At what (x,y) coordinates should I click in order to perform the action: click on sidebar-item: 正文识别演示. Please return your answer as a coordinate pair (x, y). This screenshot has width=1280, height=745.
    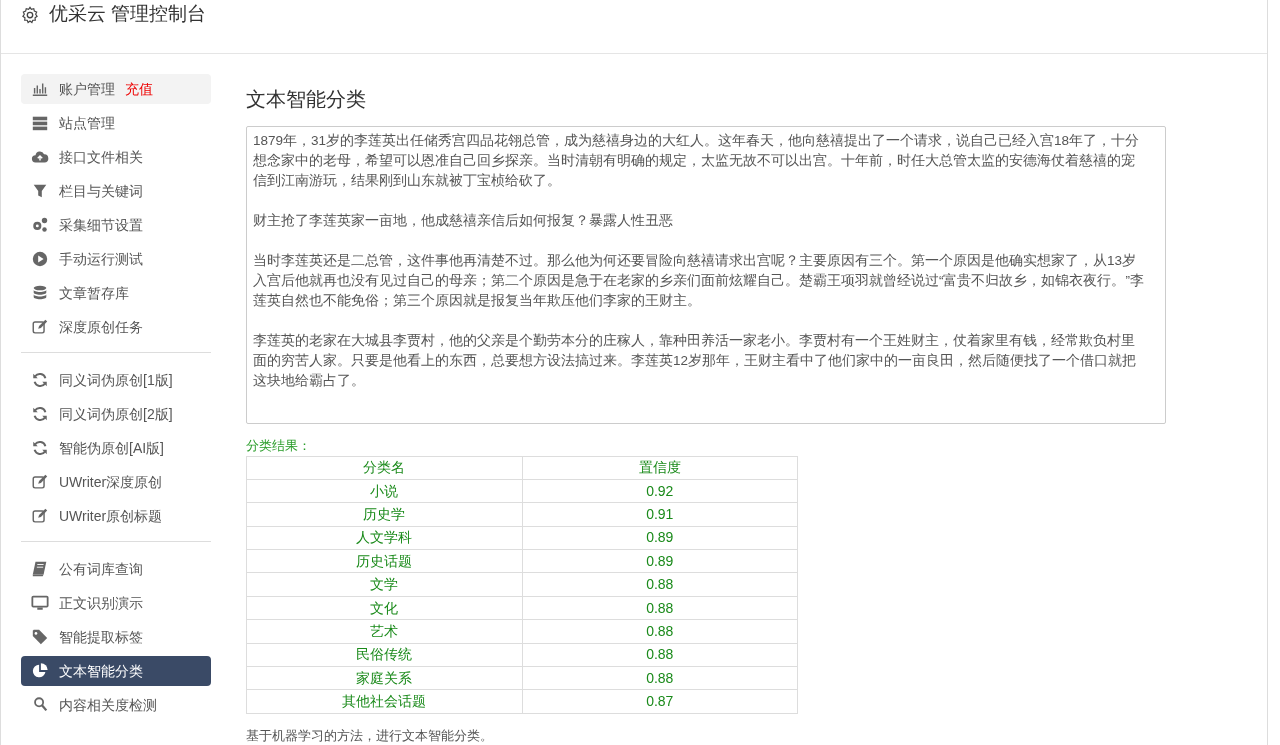
    Looking at the image, I should click on (116, 603).